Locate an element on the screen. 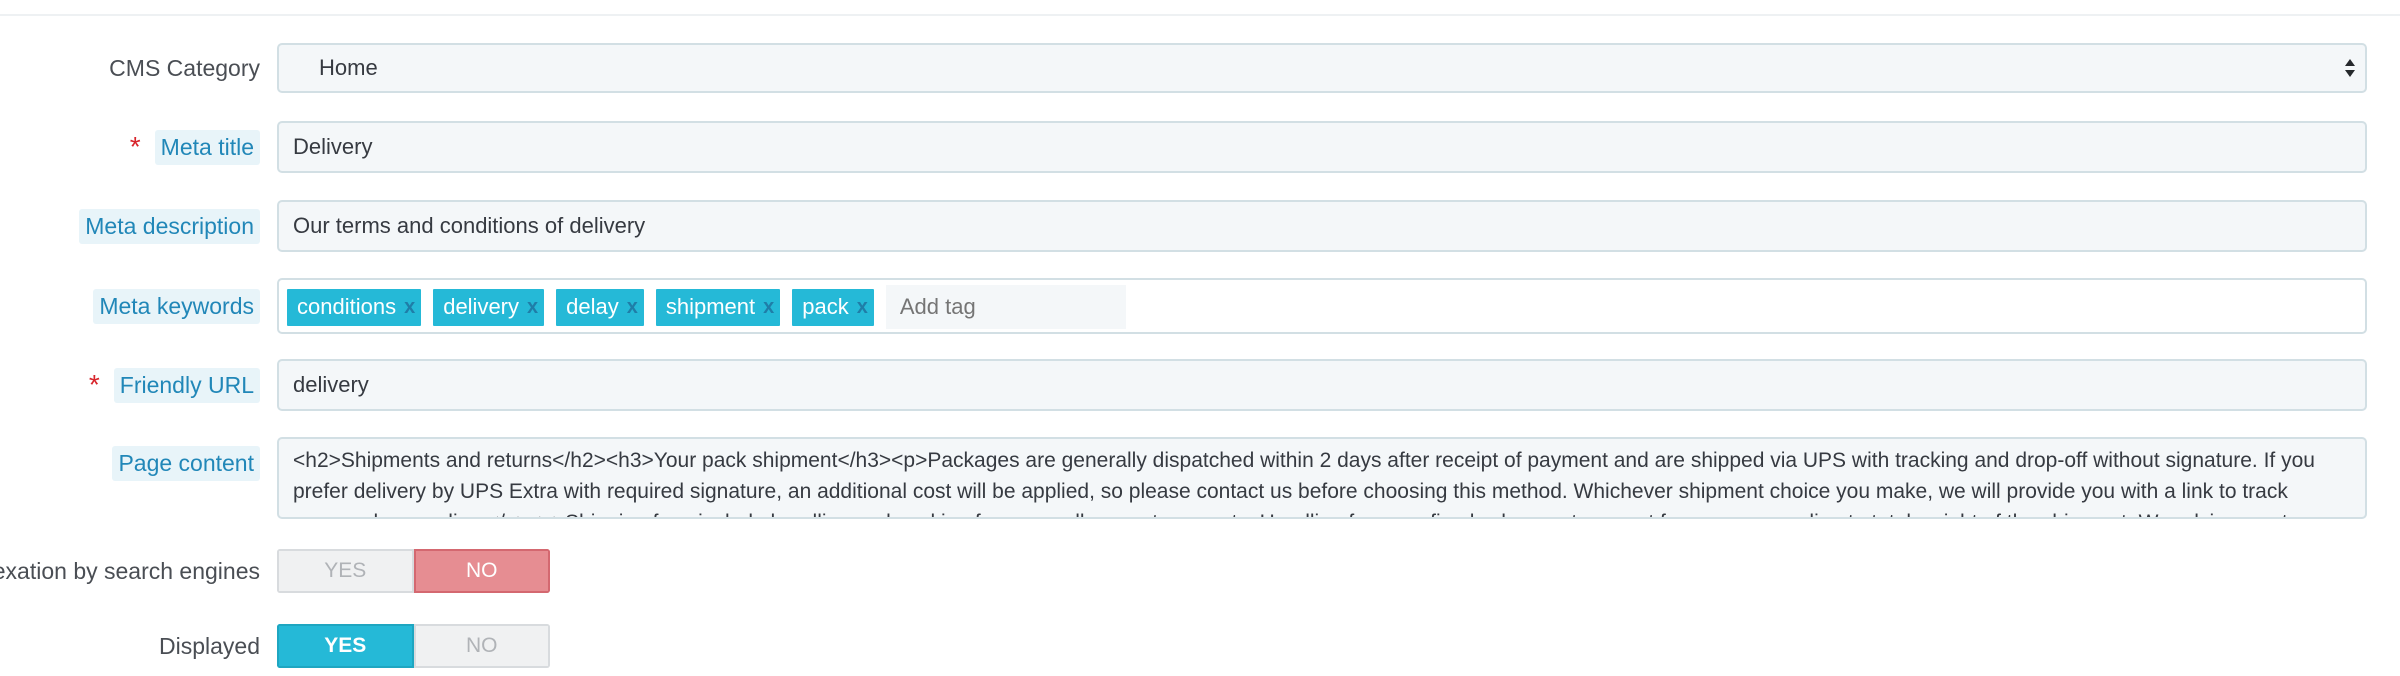 The width and height of the screenshot is (2400, 676). displayed-toggle: YES NO is located at coordinates (413, 646).